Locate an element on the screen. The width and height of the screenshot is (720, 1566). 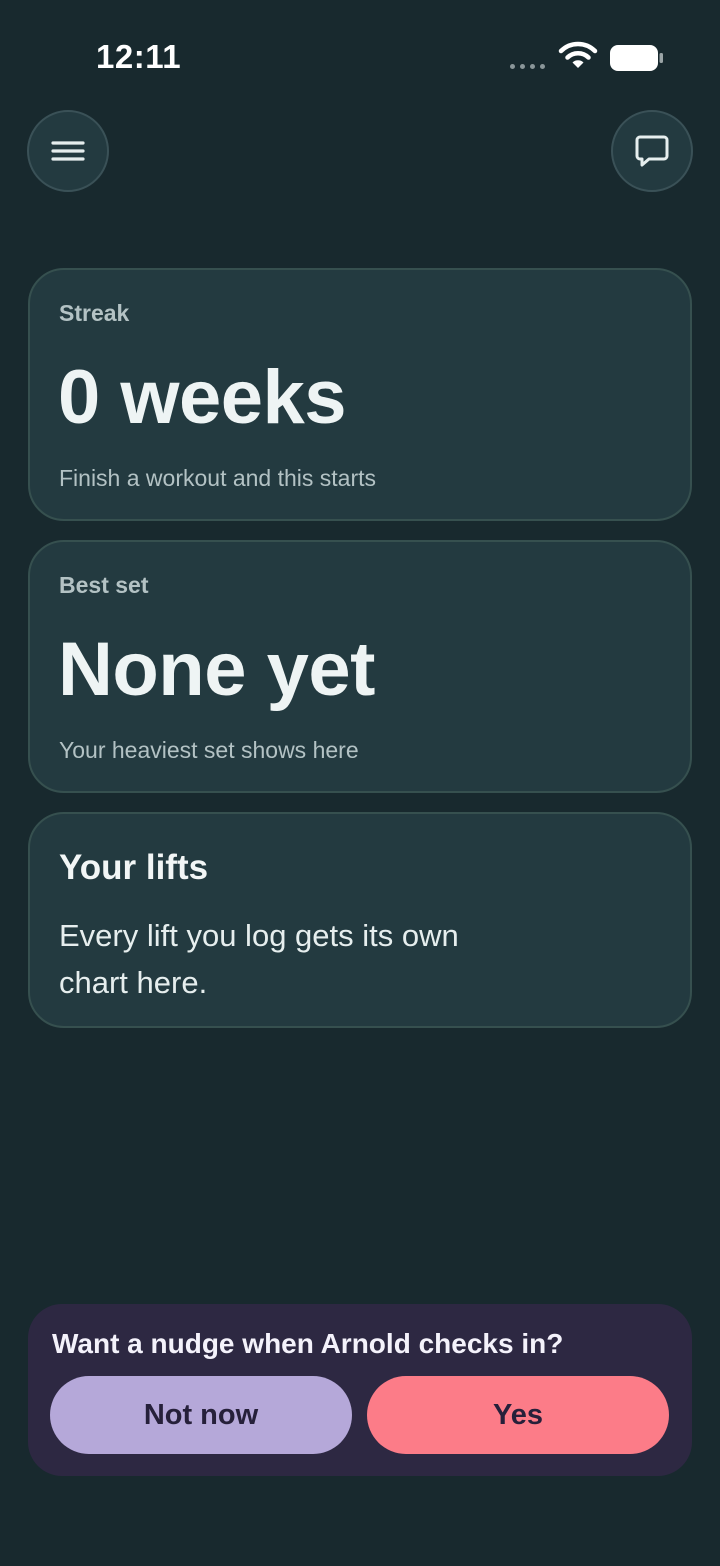
chat-button is located at coordinates (652, 151).